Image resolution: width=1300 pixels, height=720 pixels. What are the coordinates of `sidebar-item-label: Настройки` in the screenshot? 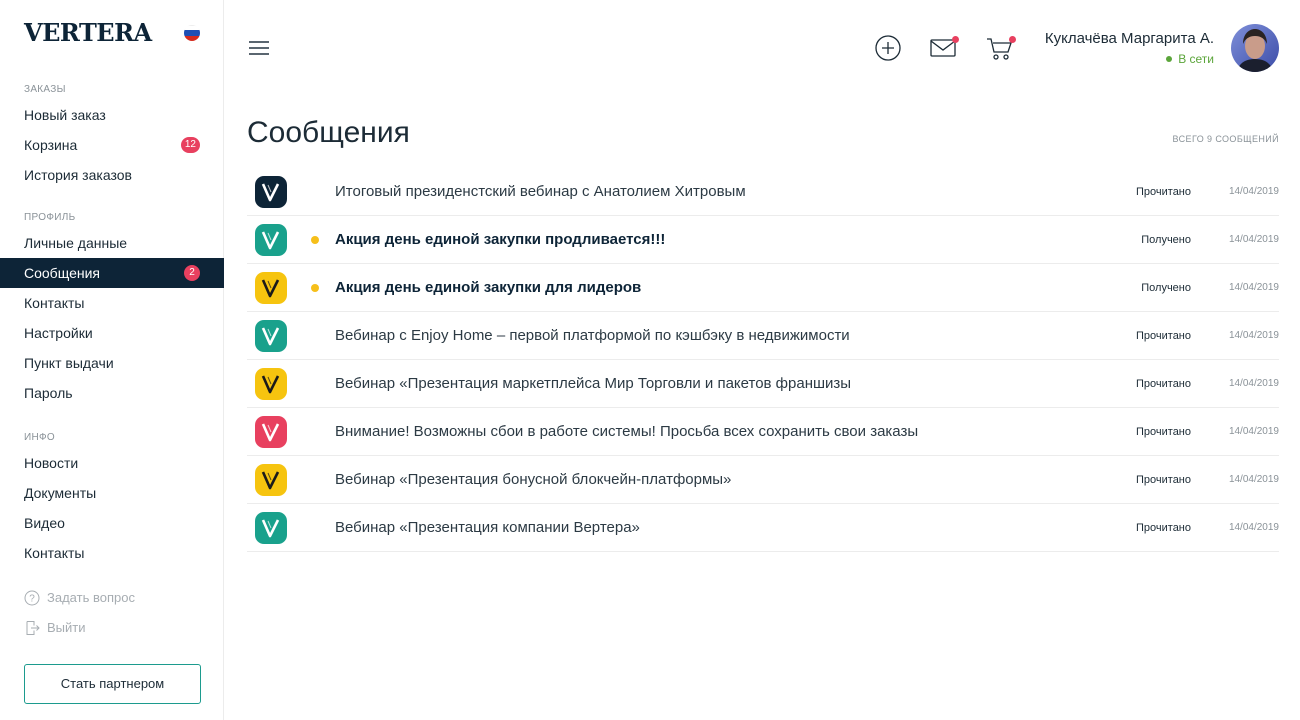 It's located at (58, 333).